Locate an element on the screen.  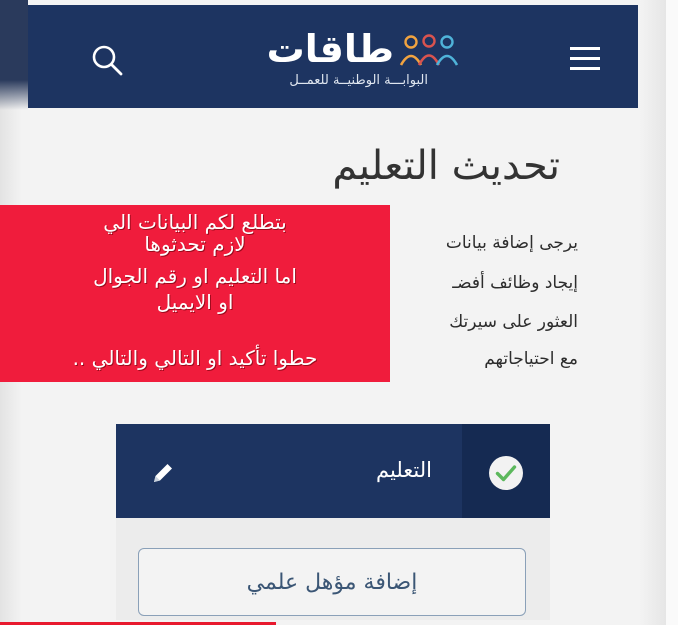
overlay-line: او الايميل is located at coordinates (195, 302).